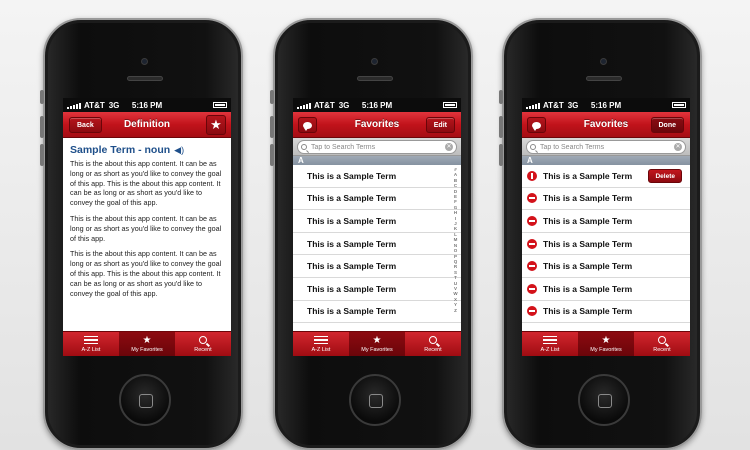  I want to click on term-heading: Sample Term - noun ◀), so click(147, 150).